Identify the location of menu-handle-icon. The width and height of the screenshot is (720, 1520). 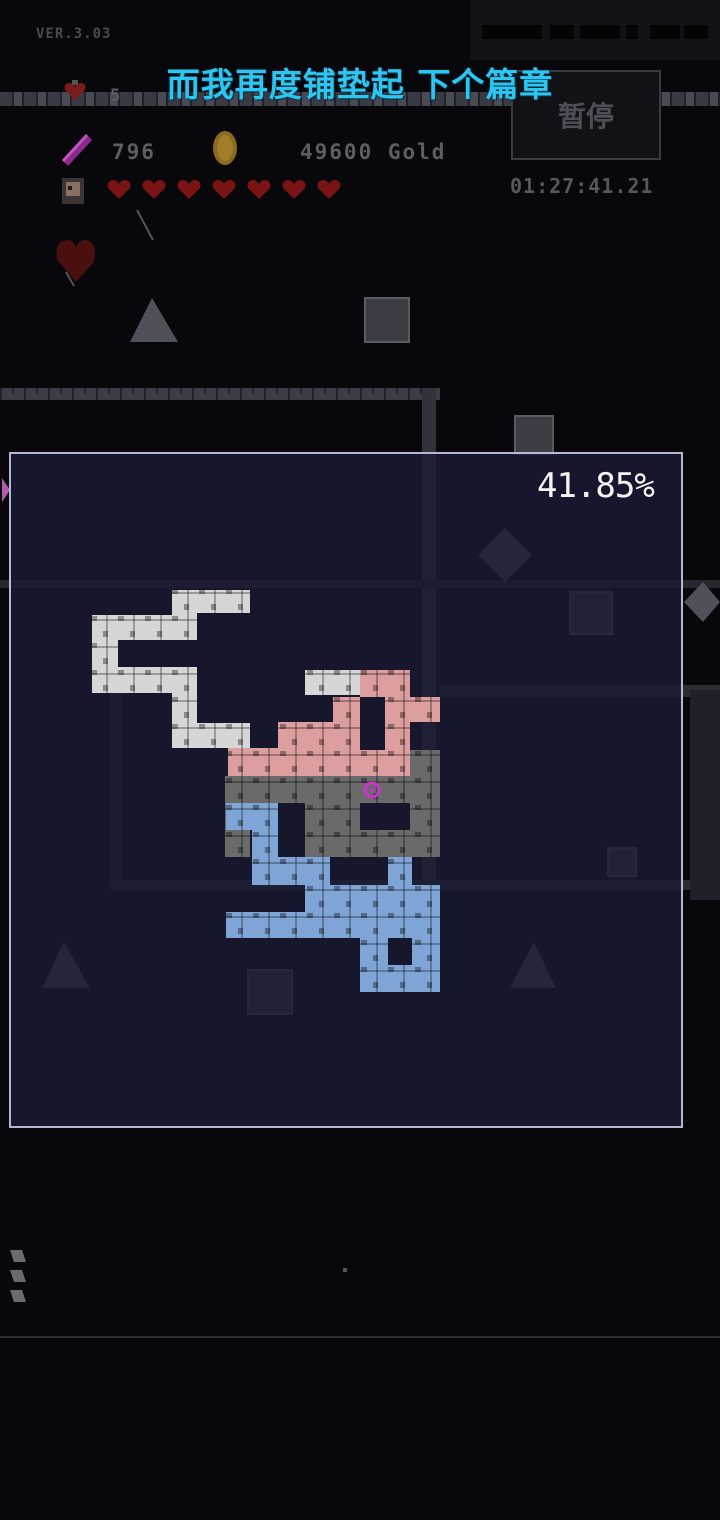
(20, 1278).